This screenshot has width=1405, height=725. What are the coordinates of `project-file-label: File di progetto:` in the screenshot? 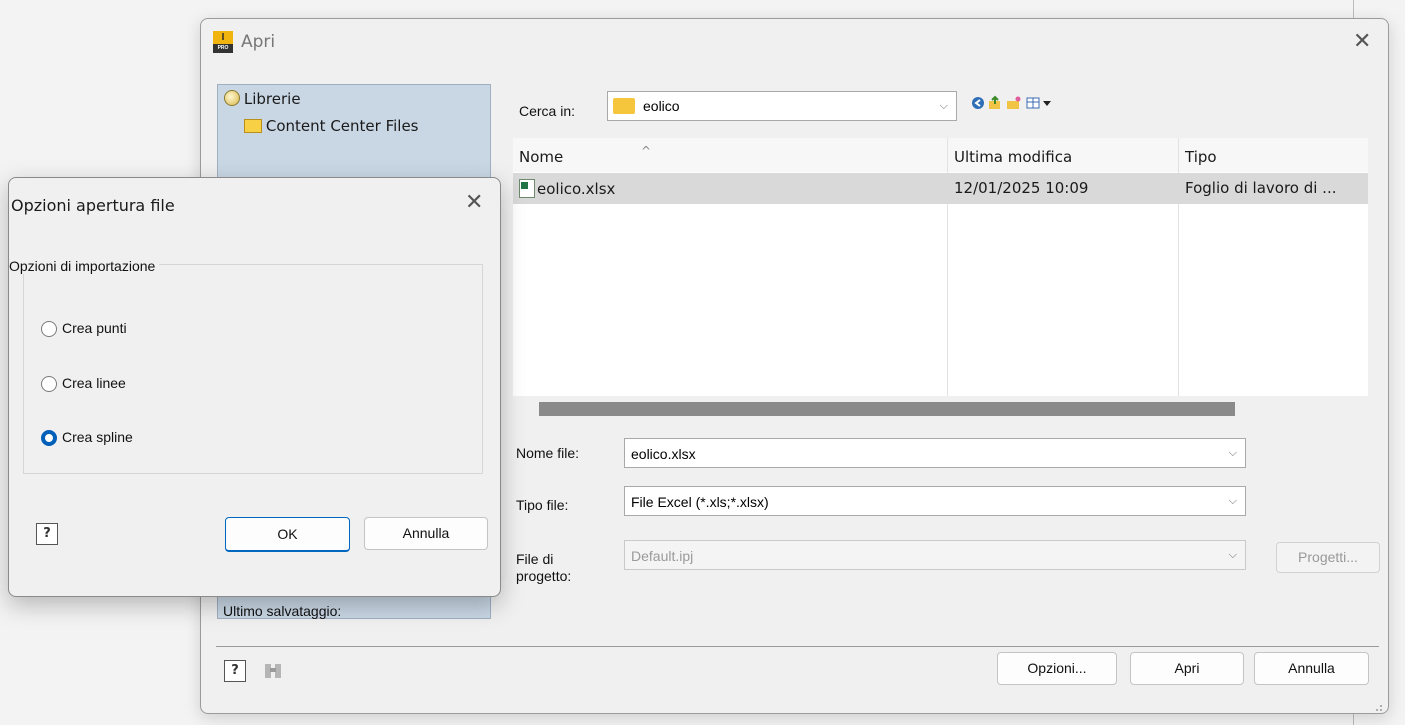 It's located at (544, 567).